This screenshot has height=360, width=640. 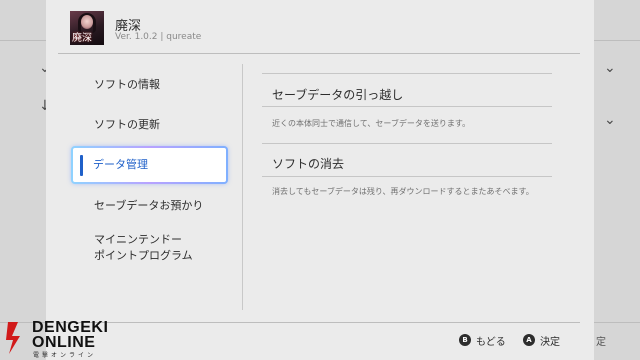 What do you see at coordinates (149, 165) in the screenshot?
I see `menu-item-data-management: データ管理` at bounding box center [149, 165].